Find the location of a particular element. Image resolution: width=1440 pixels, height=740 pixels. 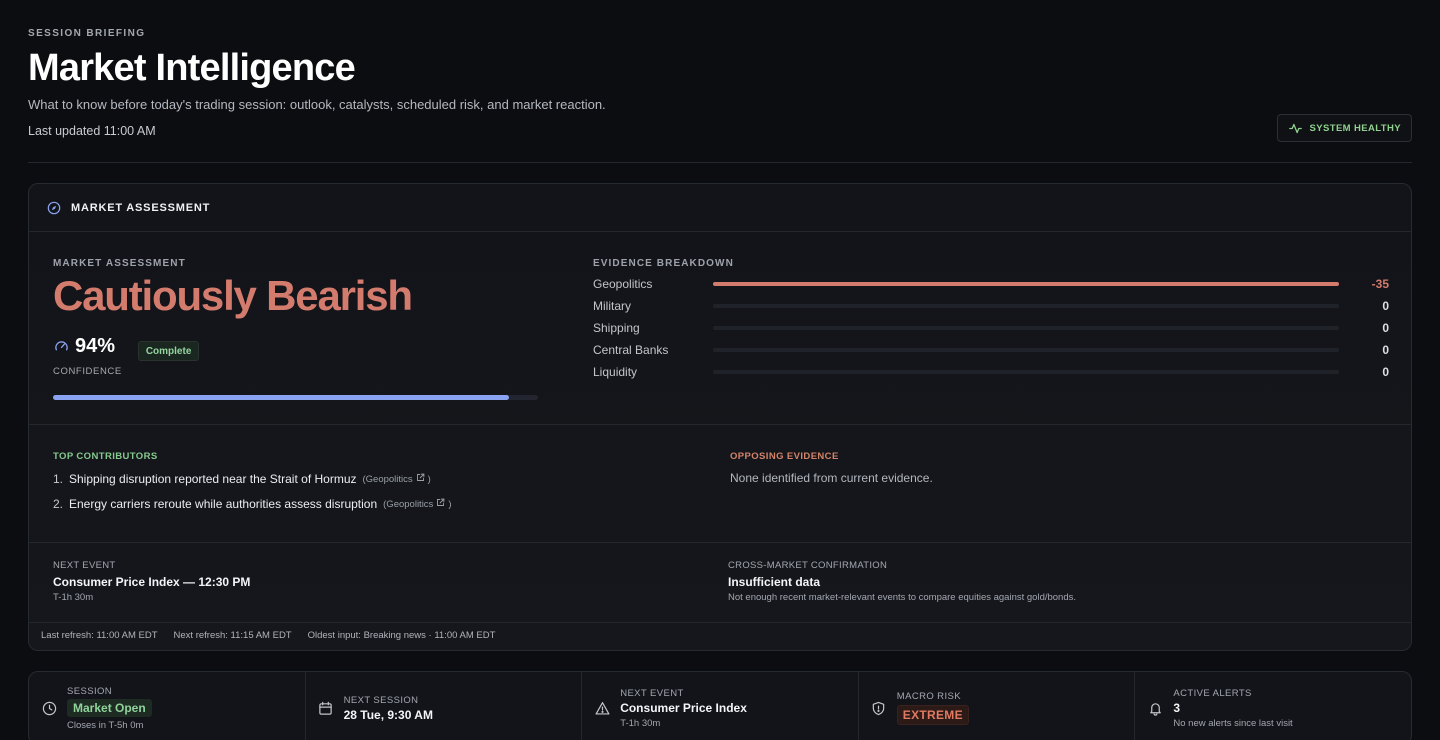

active-alerts-count: 3 is located at coordinates (1177, 707).